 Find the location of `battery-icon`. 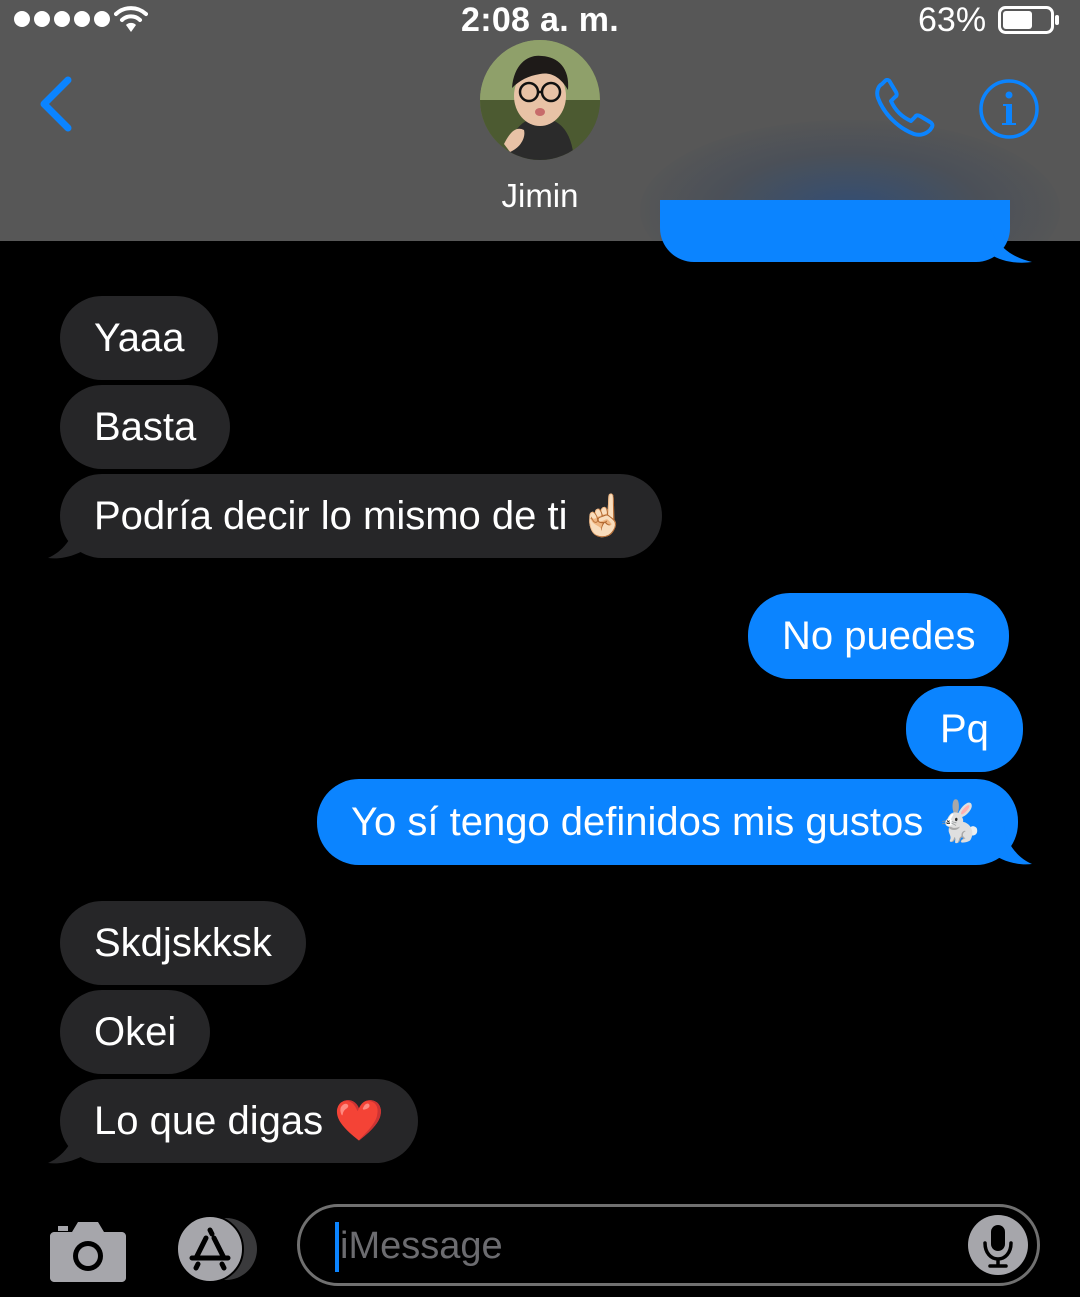

battery-icon is located at coordinates (1028, 20).